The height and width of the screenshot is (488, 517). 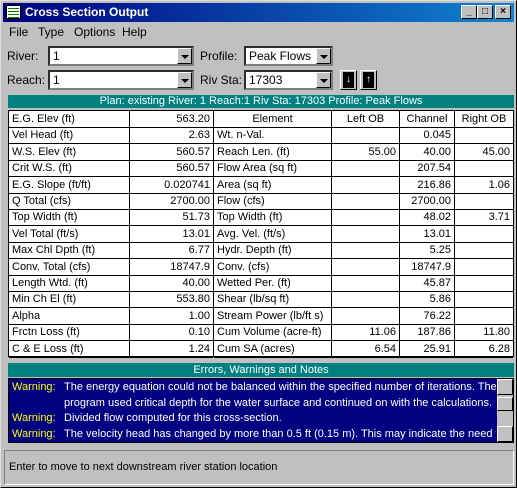 I want to click on reach-select: 1, so click(x=121, y=80).